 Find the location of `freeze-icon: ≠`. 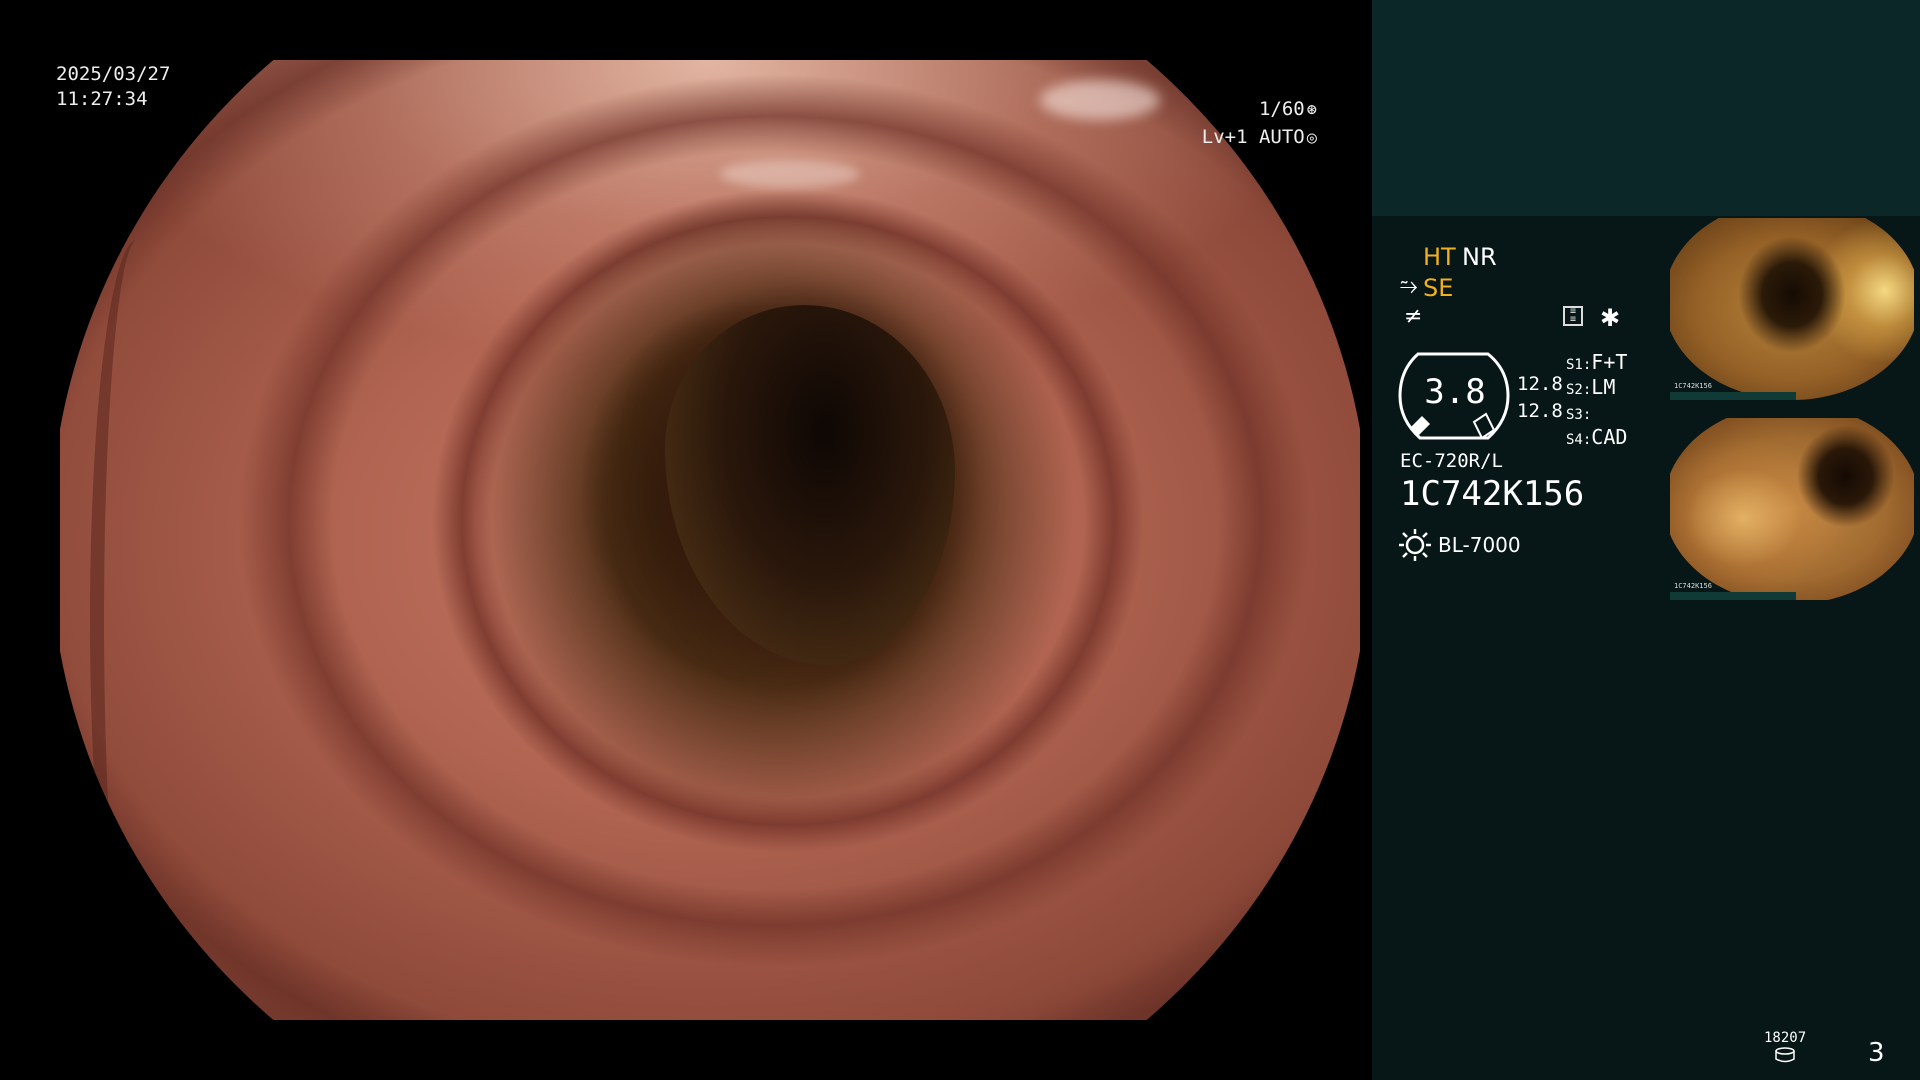

freeze-icon: ≠ is located at coordinates (1413, 316).